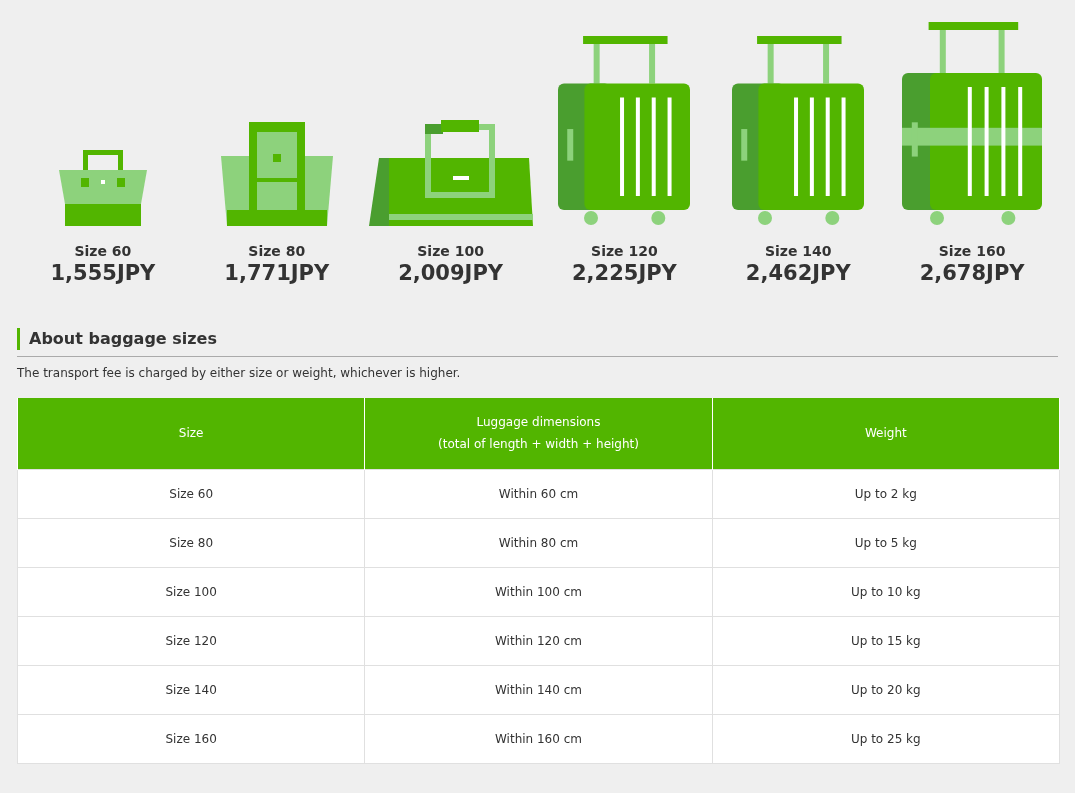 Image resolution: width=1075 pixels, height=793 pixels. Describe the element at coordinates (538, 493) in the screenshot. I see `table-cell: Within 60 cm` at that location.